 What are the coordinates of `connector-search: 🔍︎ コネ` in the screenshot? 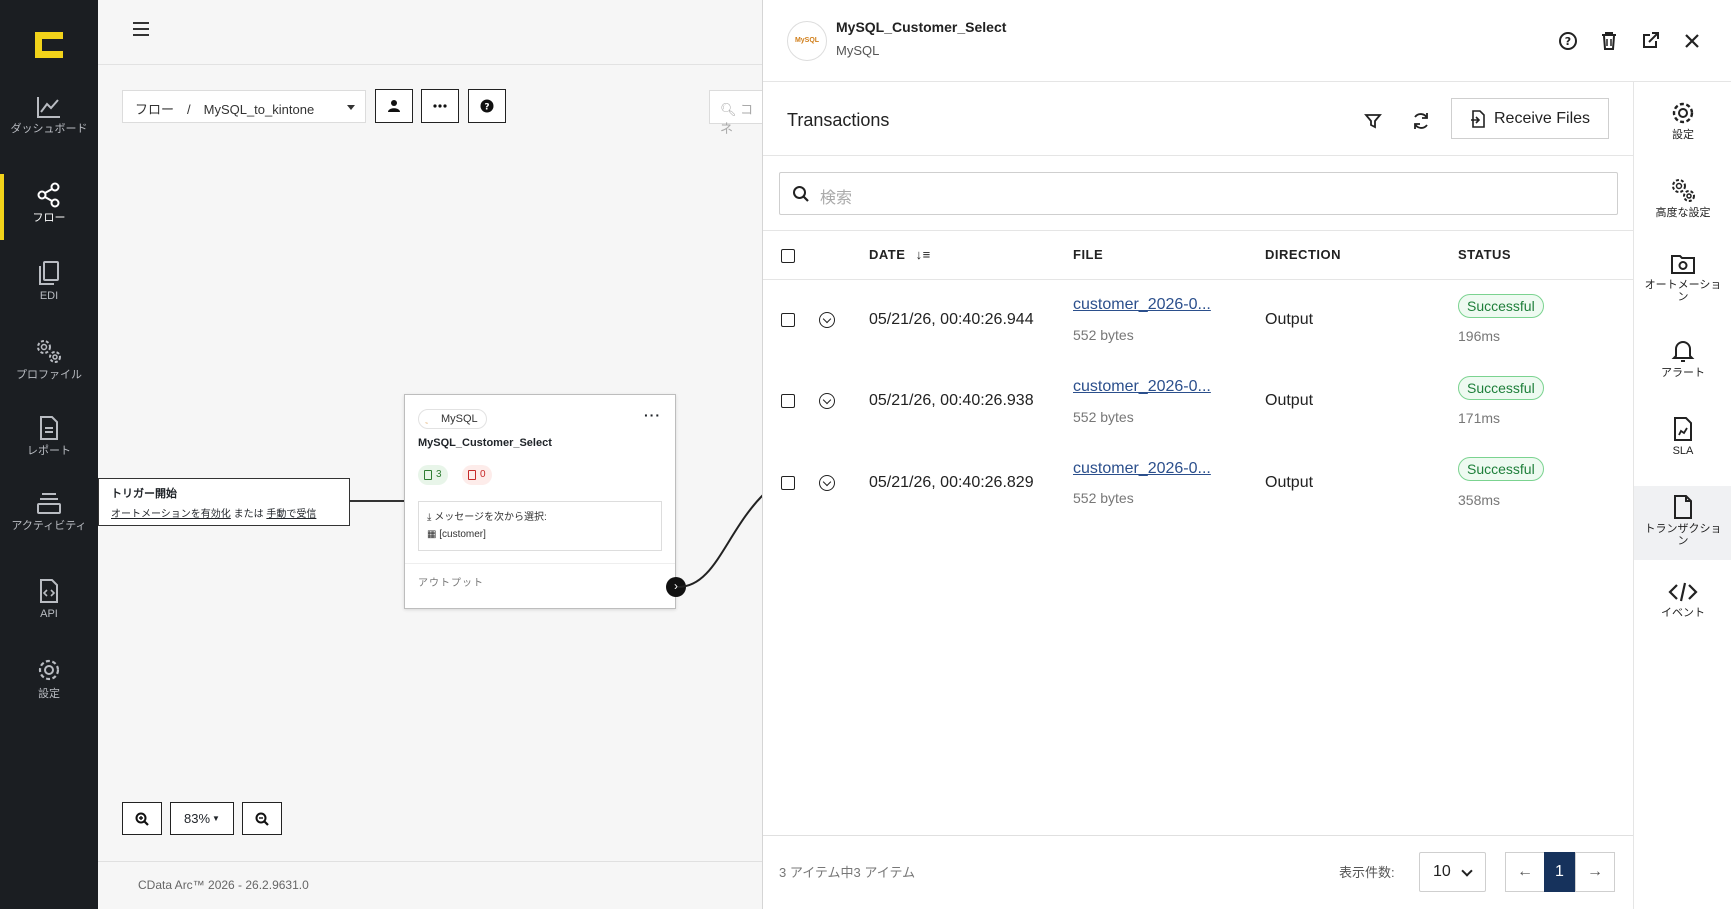 It's located at (739, 113).